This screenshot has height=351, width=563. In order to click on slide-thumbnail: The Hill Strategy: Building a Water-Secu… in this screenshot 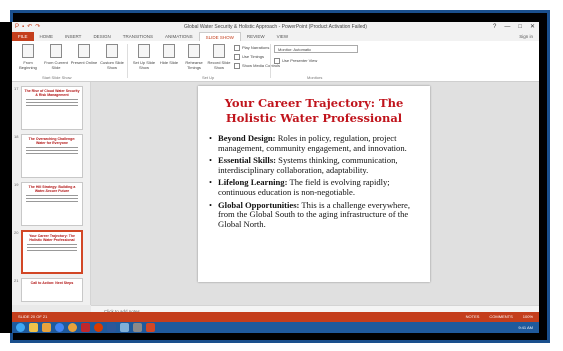, I will do `click(52, 204)`.